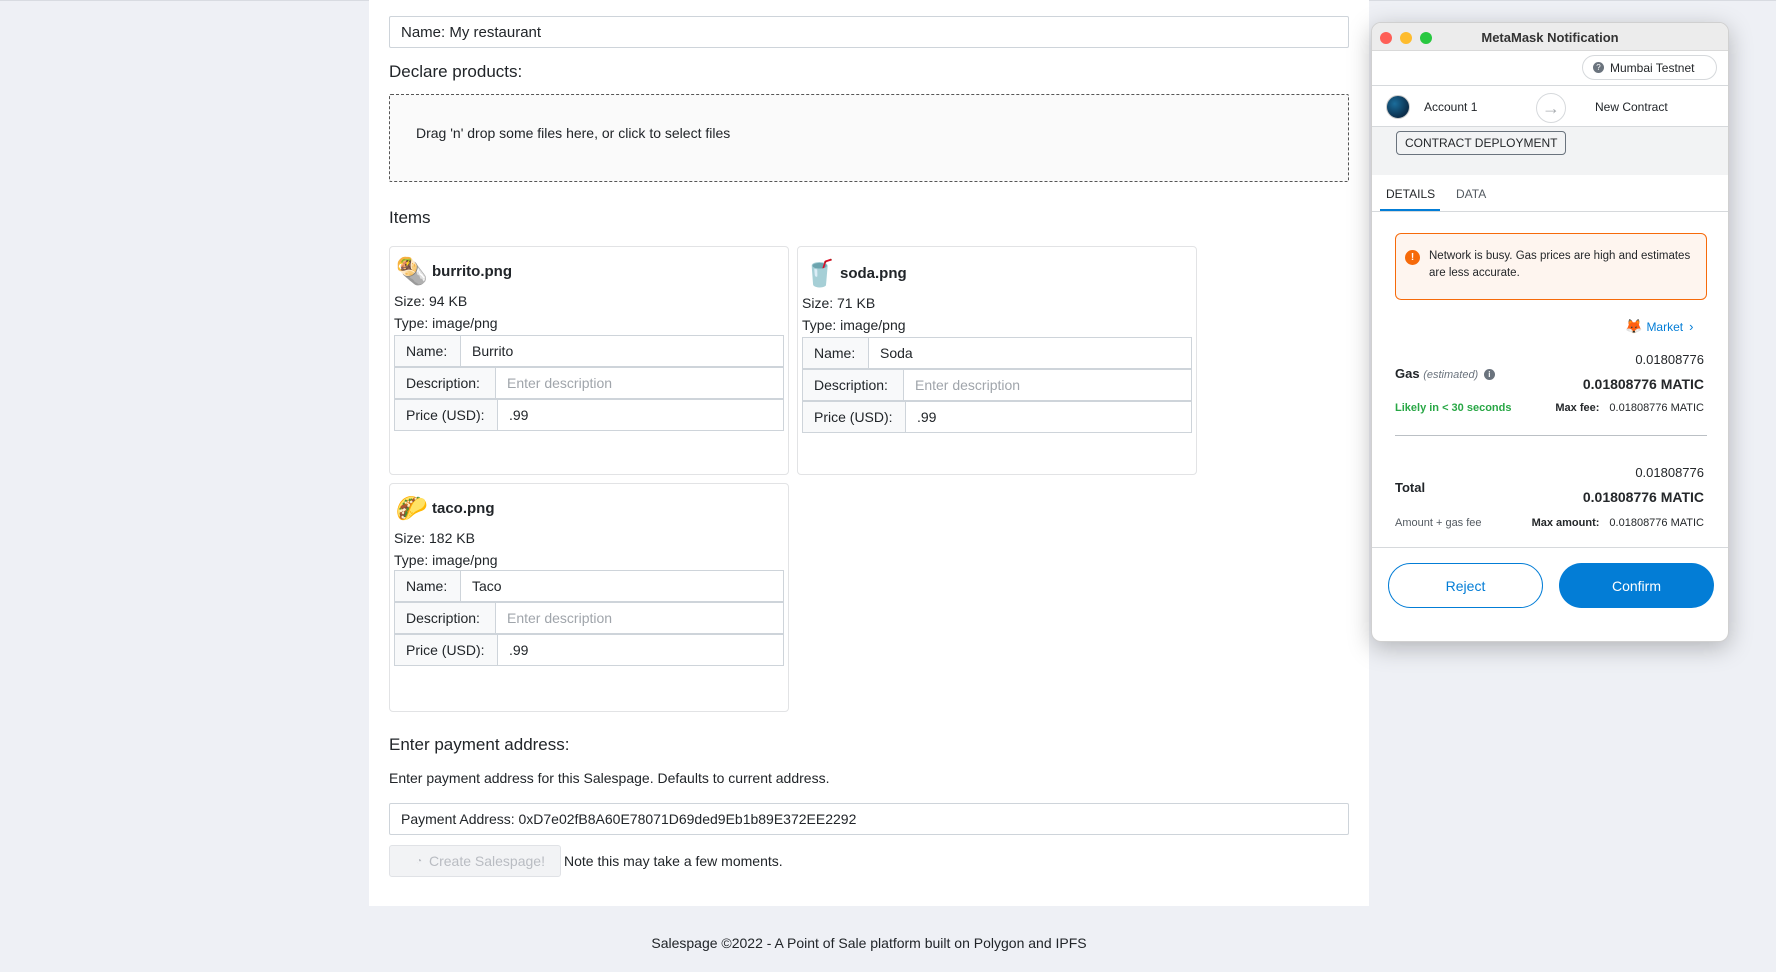 The width and height of the screenshot is (1776, 972). Describe the element at coordinates (1631, 107) in the screenshot. I see `to-account: New Contract` at that location.